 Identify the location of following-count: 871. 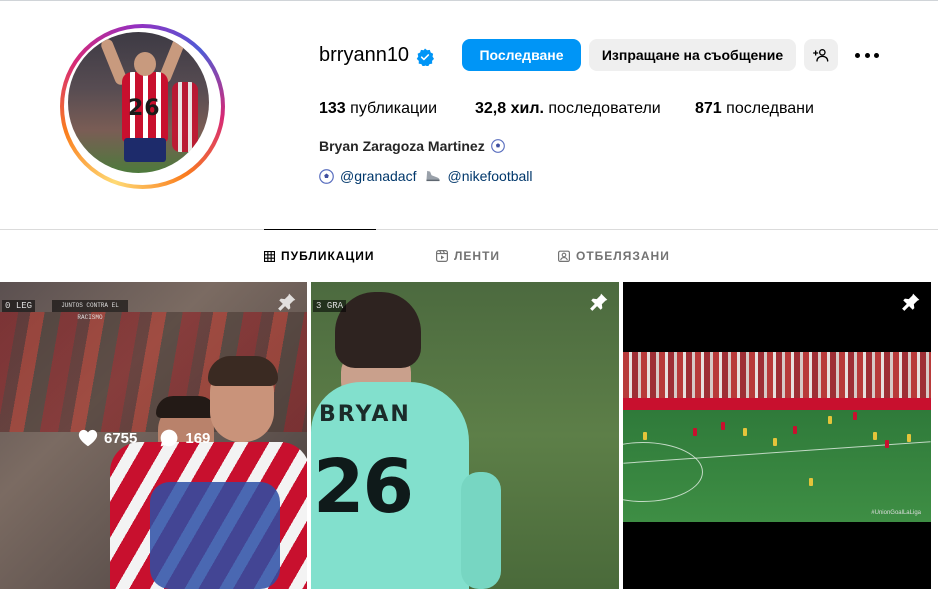
(708, 108).